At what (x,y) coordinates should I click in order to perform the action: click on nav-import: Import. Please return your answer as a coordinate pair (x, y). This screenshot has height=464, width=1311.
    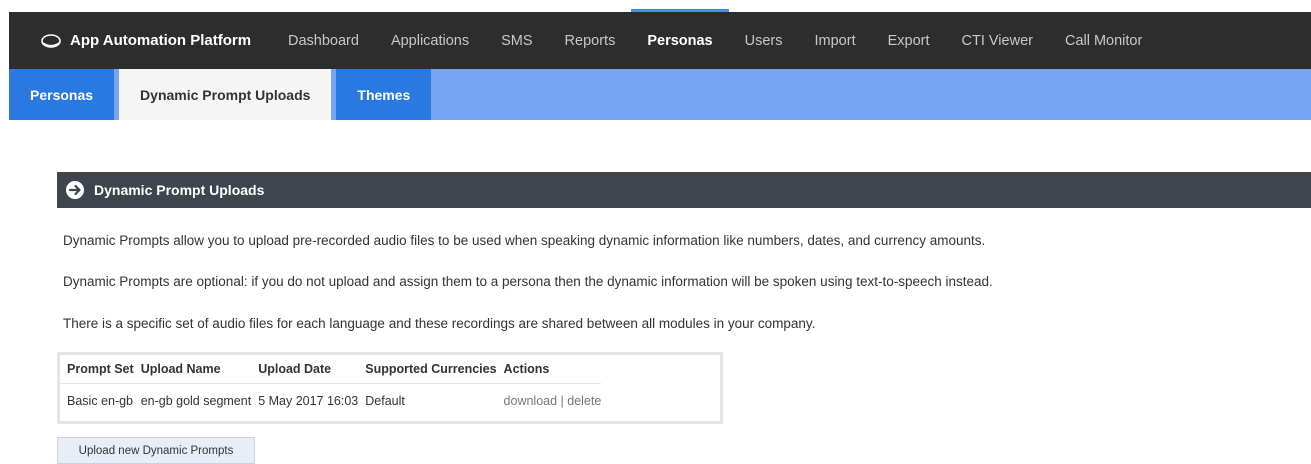
    Looking at the image, I should click on (835, 40).